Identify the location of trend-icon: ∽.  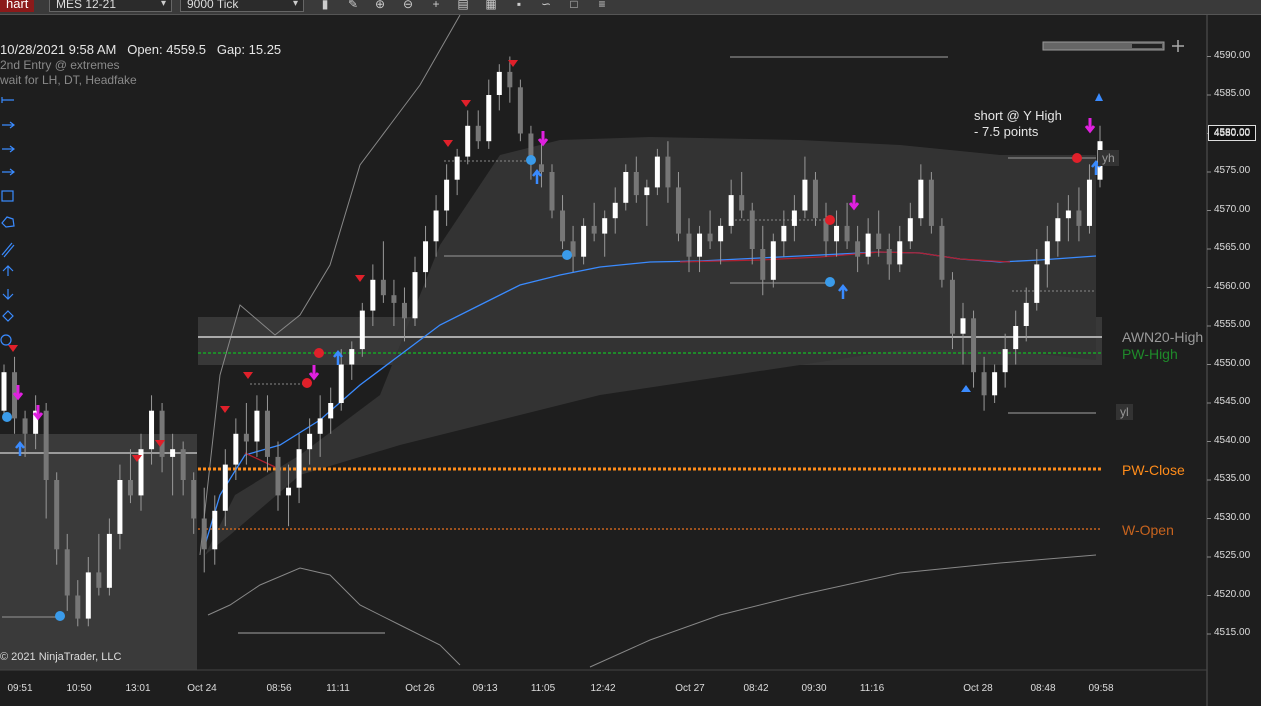
(546, 5).